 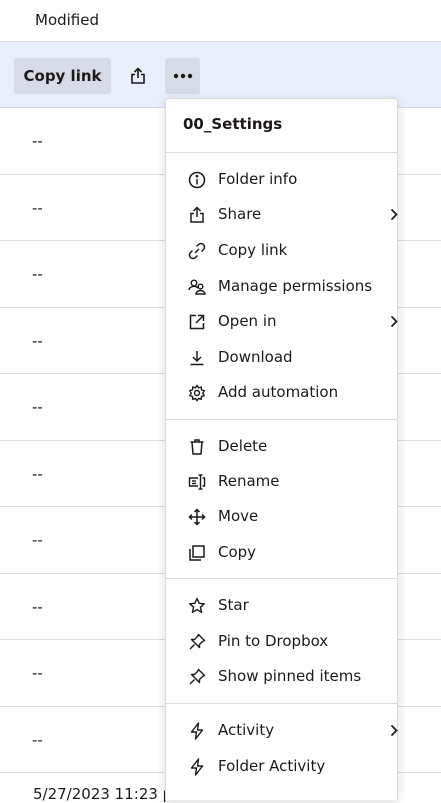 What do you see at coordinates (196, 392) in the screenshot?
I see `automation-gear-icon` at bounding box center [196, 392].